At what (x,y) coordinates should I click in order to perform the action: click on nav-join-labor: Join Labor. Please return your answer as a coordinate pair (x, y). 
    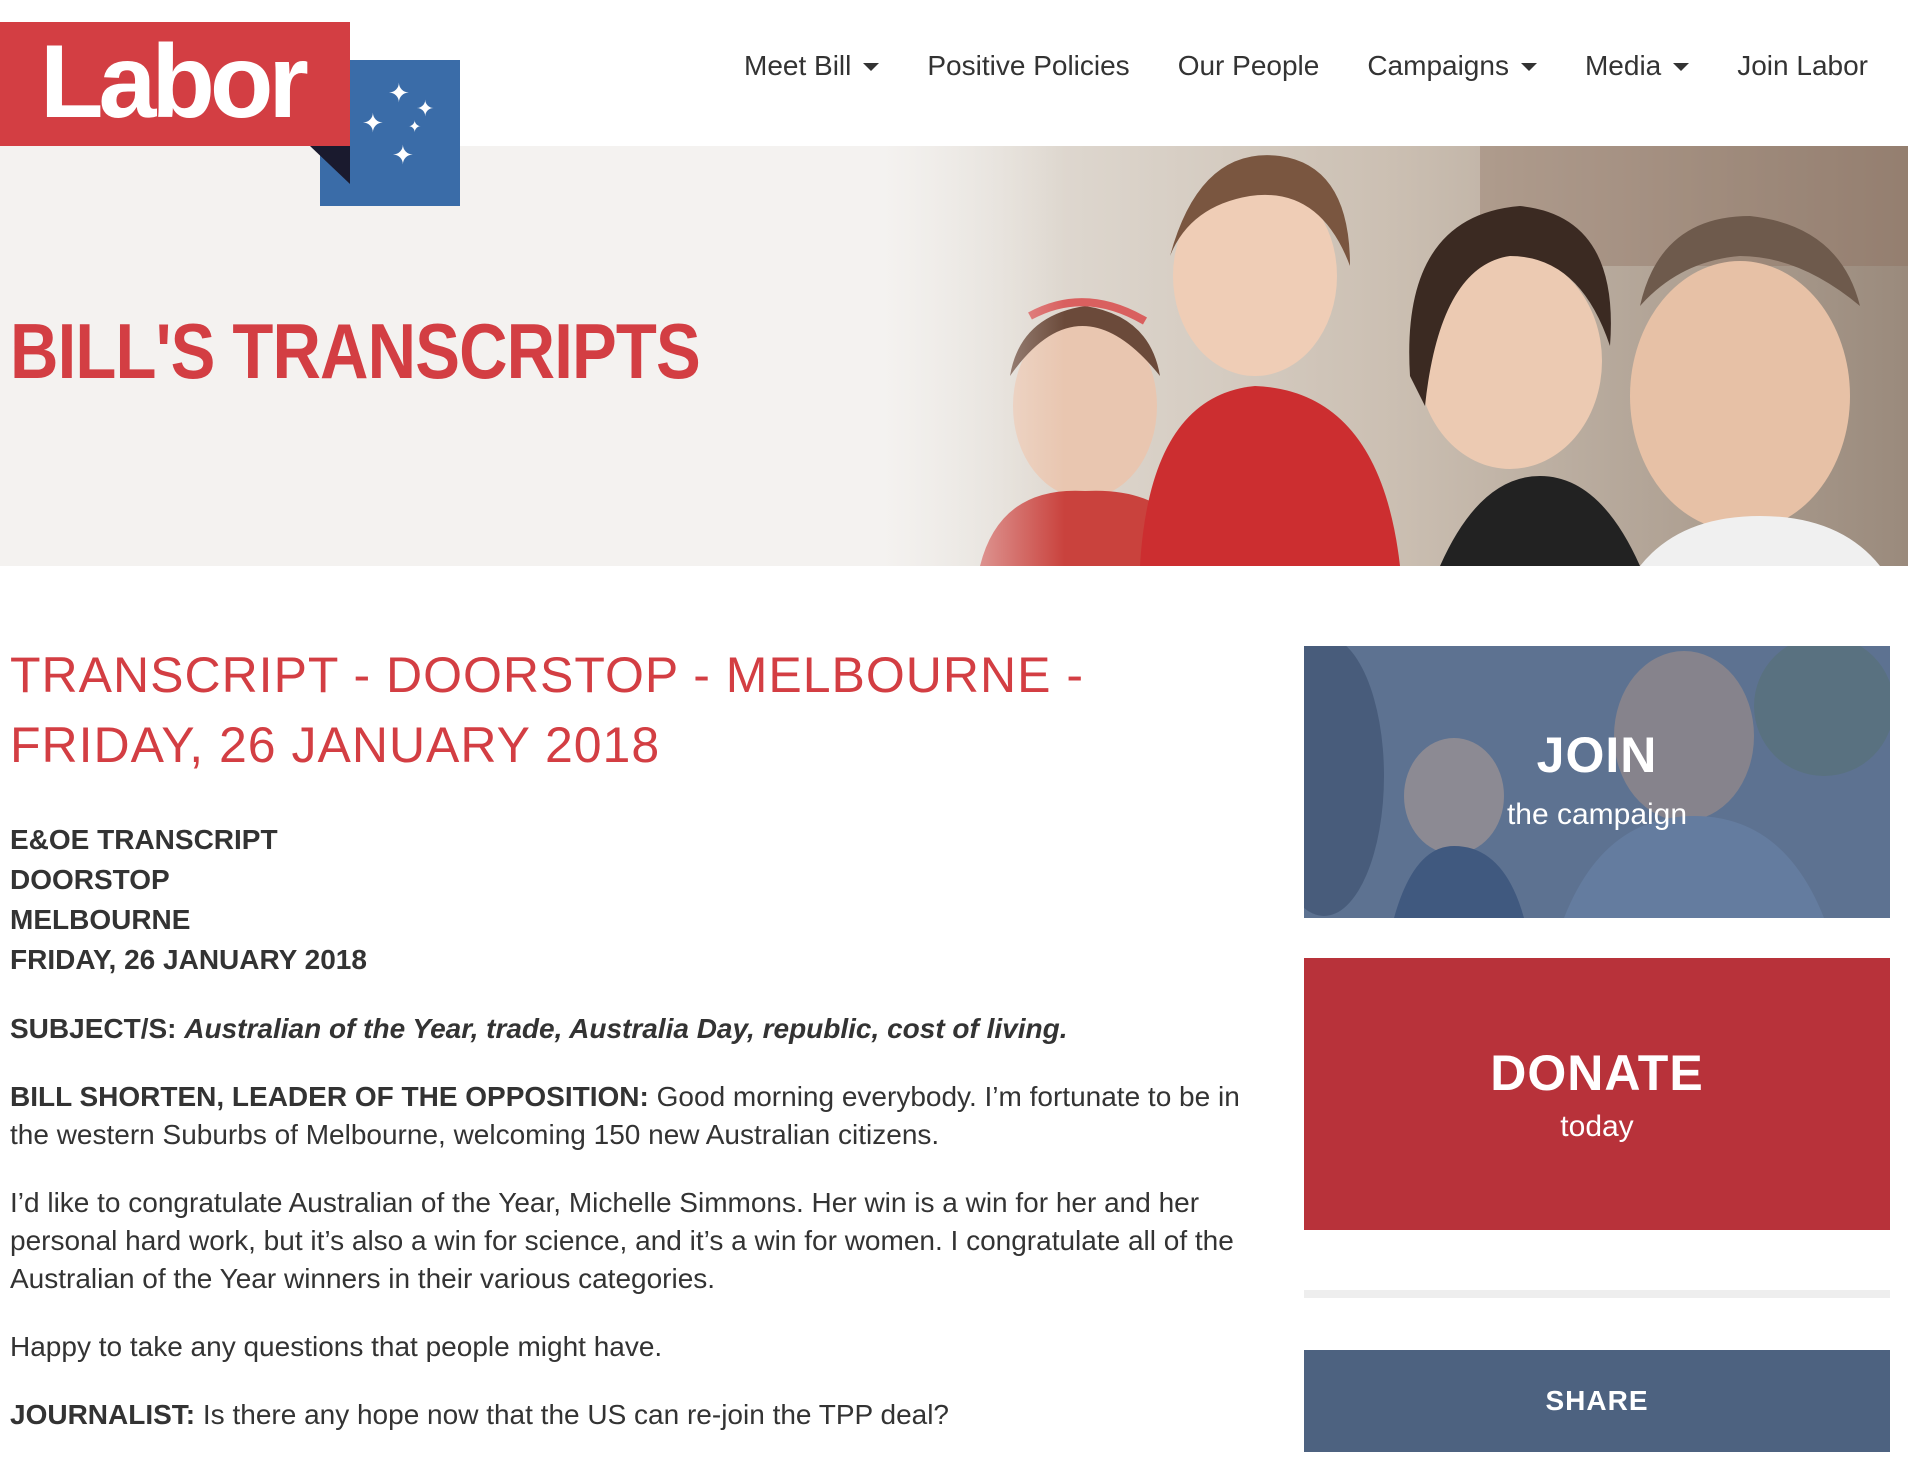
    Looking at the image, I should click on (1790, 66).